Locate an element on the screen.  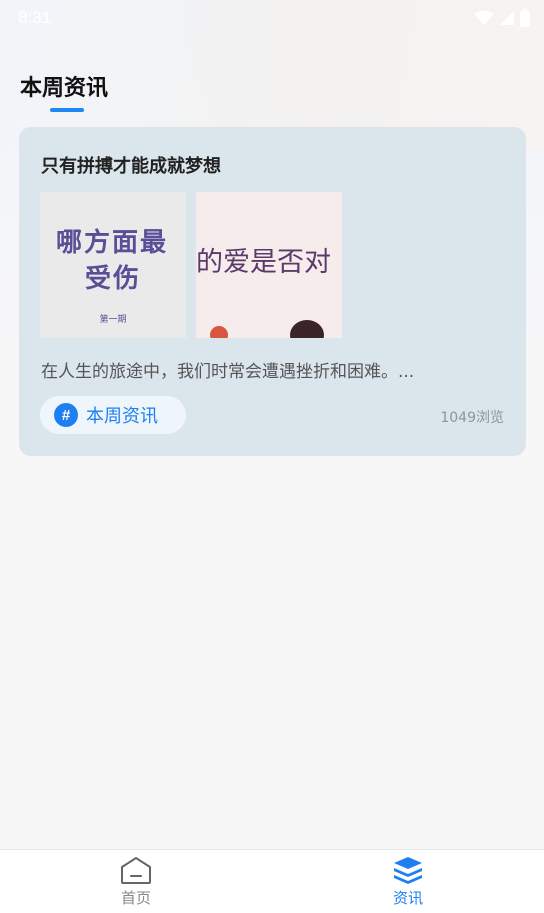
title-underline is located at coordinates (67, 110).